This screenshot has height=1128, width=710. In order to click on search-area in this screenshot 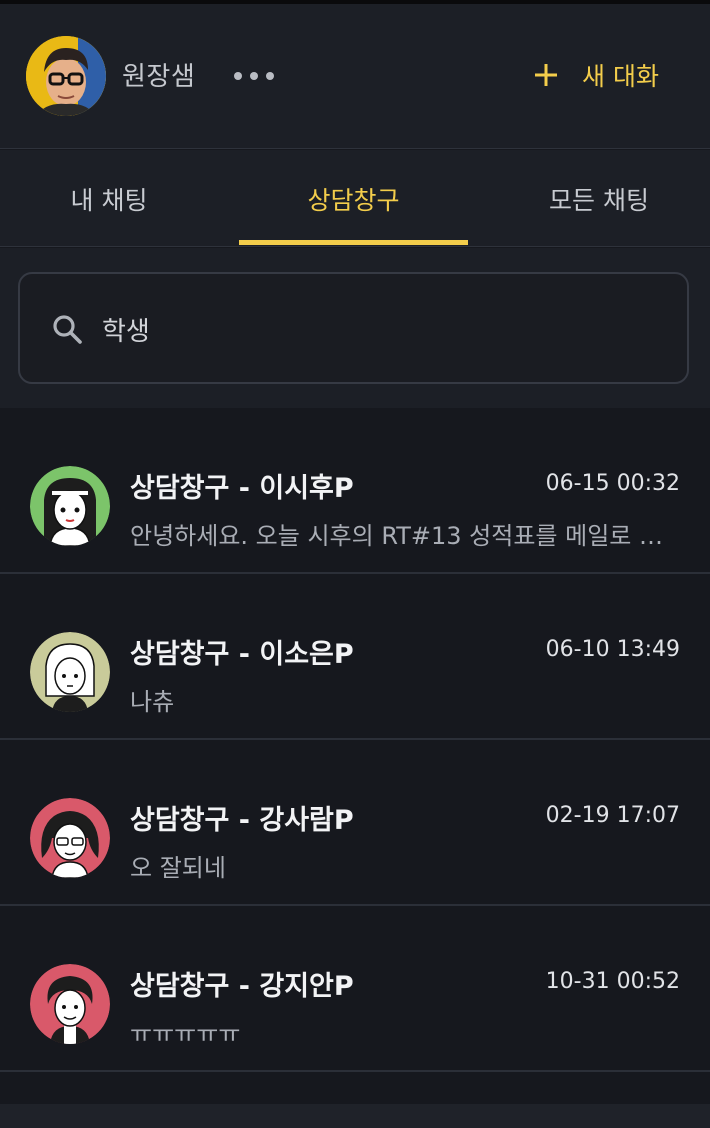, I will do `click(355, 328)`.